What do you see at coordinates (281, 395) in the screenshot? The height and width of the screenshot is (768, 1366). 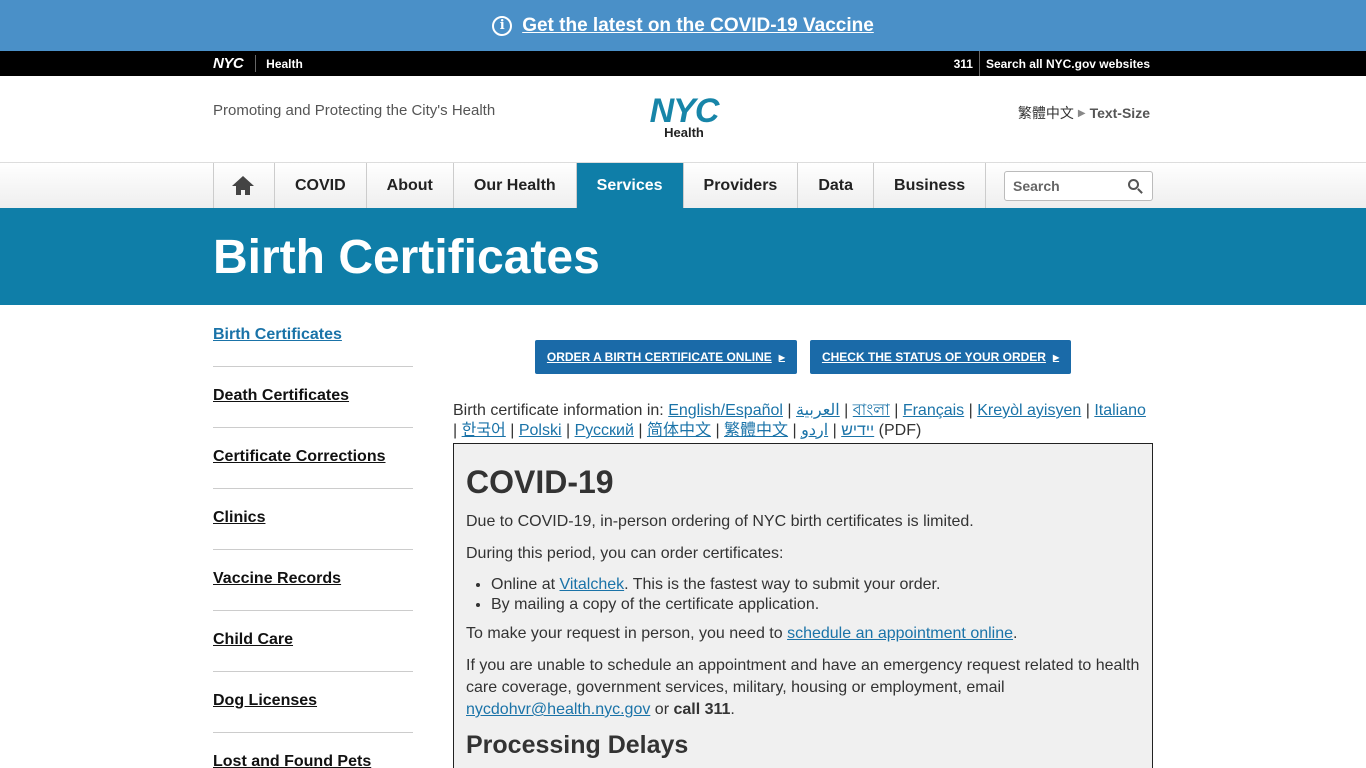 I see `sidebar-link-death-certificates: Death Certificates` at bounding box center [281, 395].